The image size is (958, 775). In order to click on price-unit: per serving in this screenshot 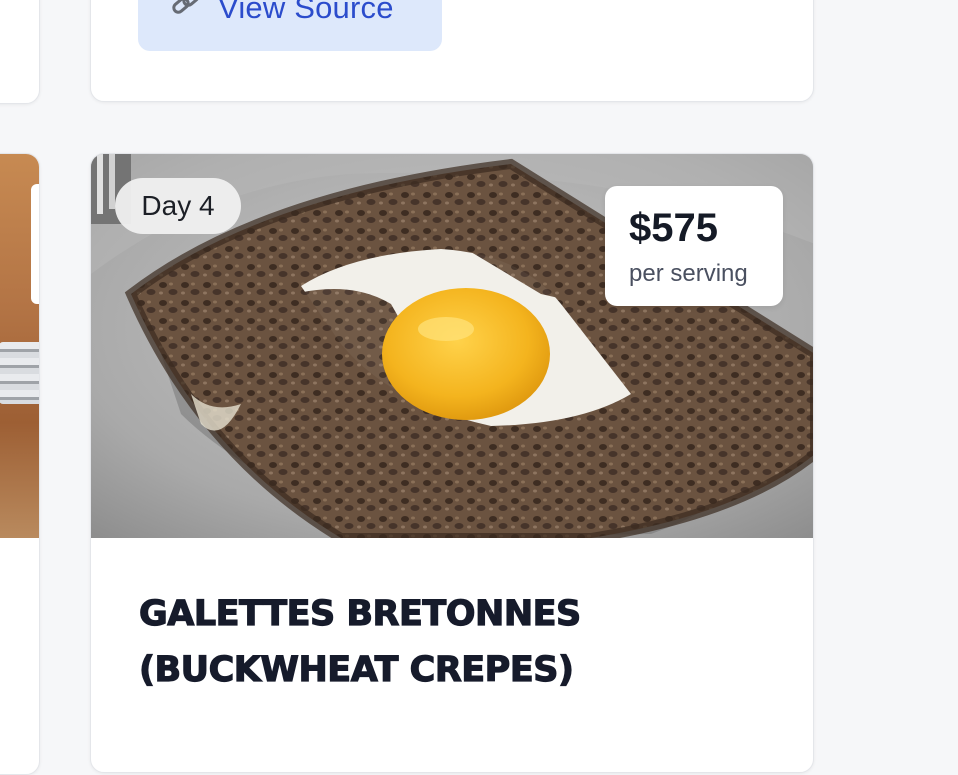, I will do `click(688, 273)`.